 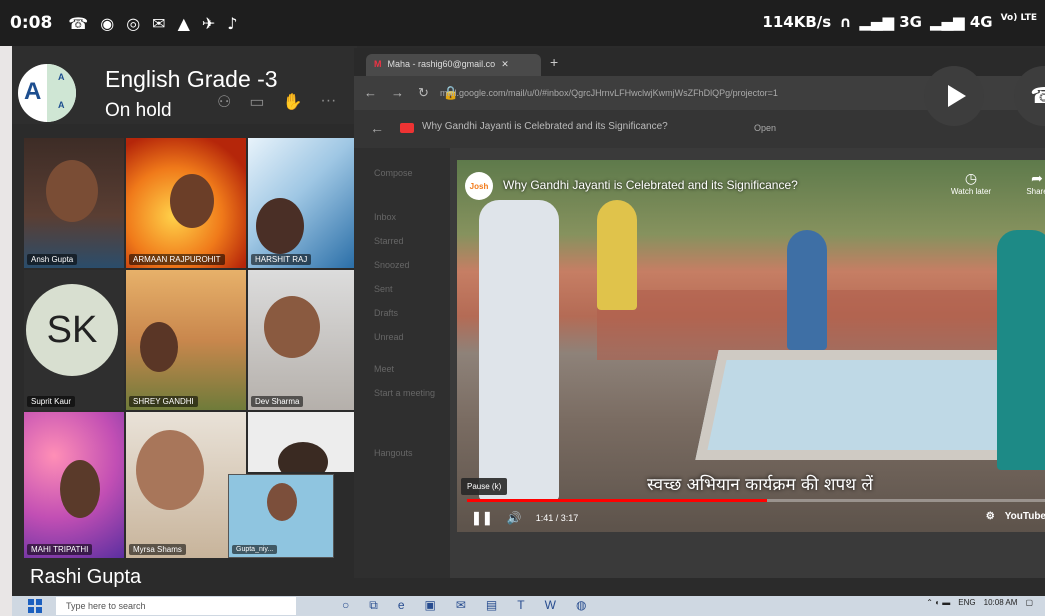 I want to click on reload-icon: ↻, so click(x=423, y=93).